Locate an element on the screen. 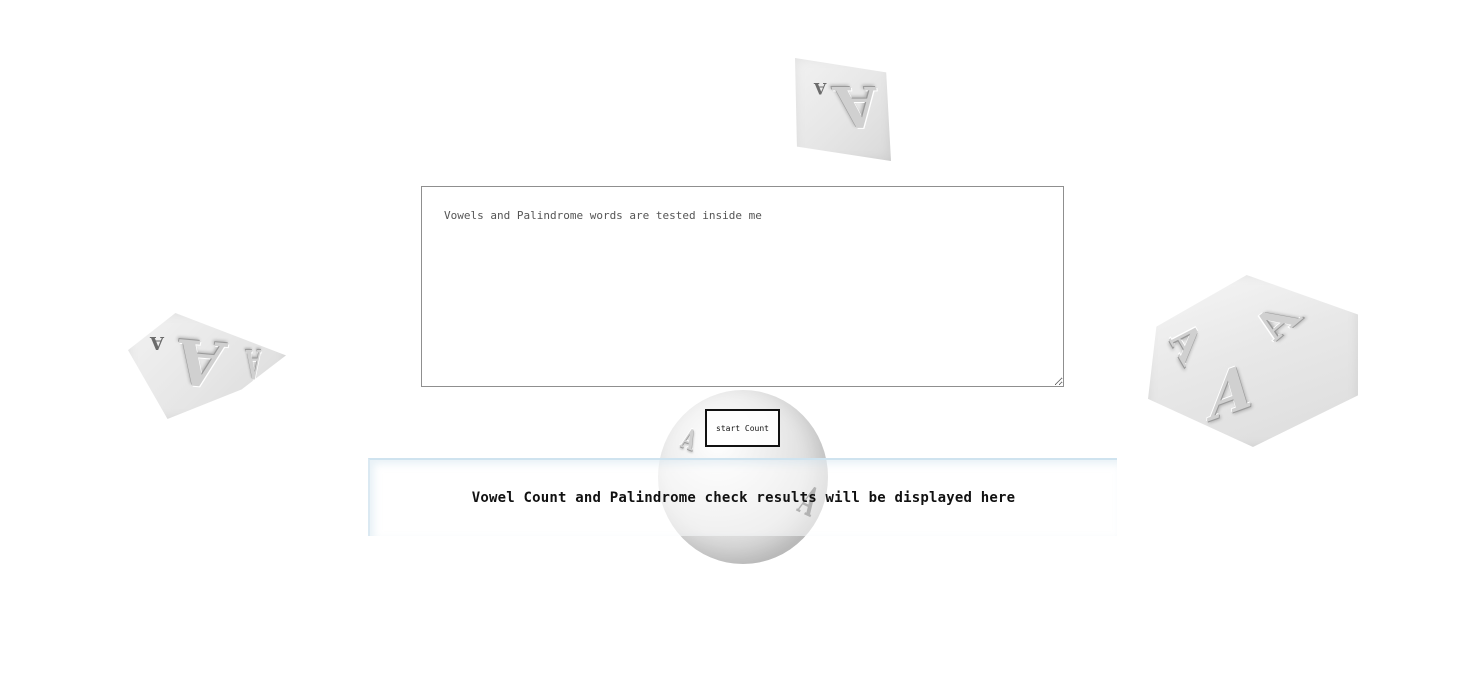 This screenshot has height=686, width=1468. text-input is located at coordinates (742, 286).